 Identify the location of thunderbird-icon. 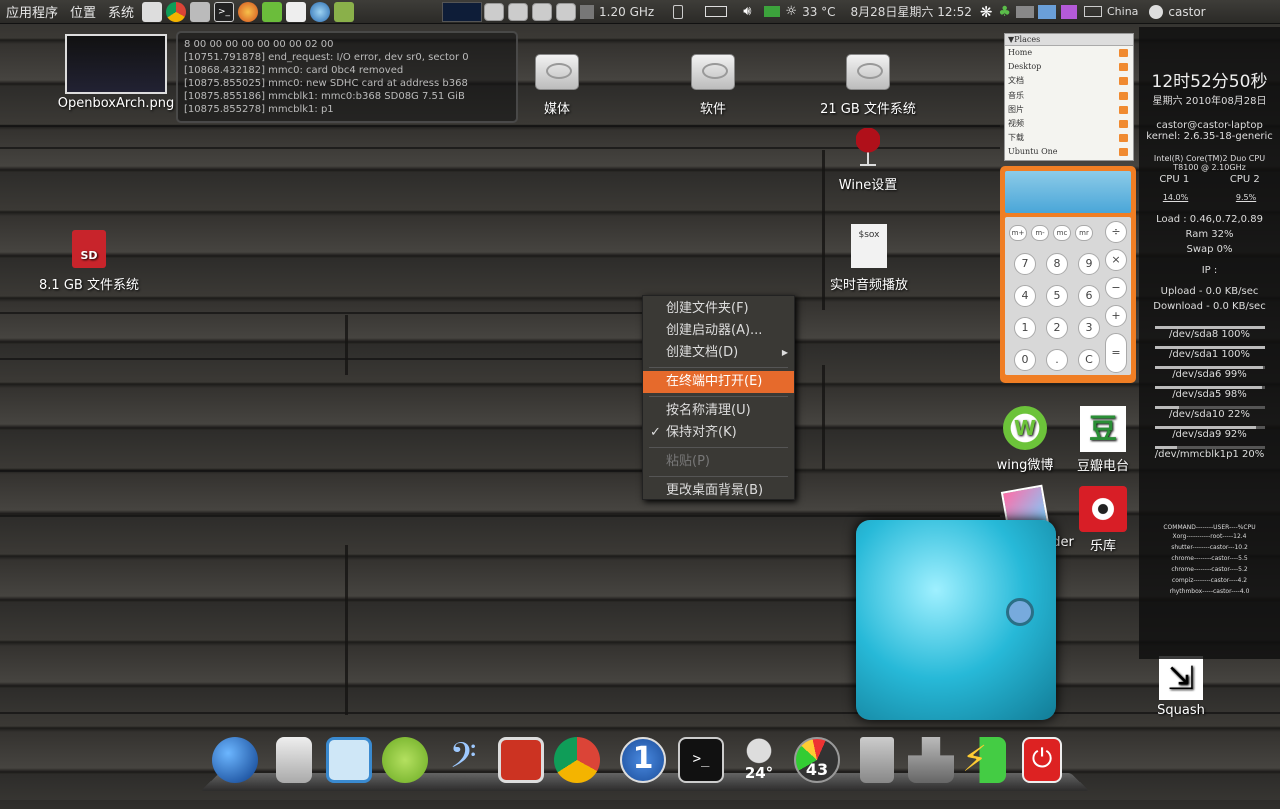
(320, 11).